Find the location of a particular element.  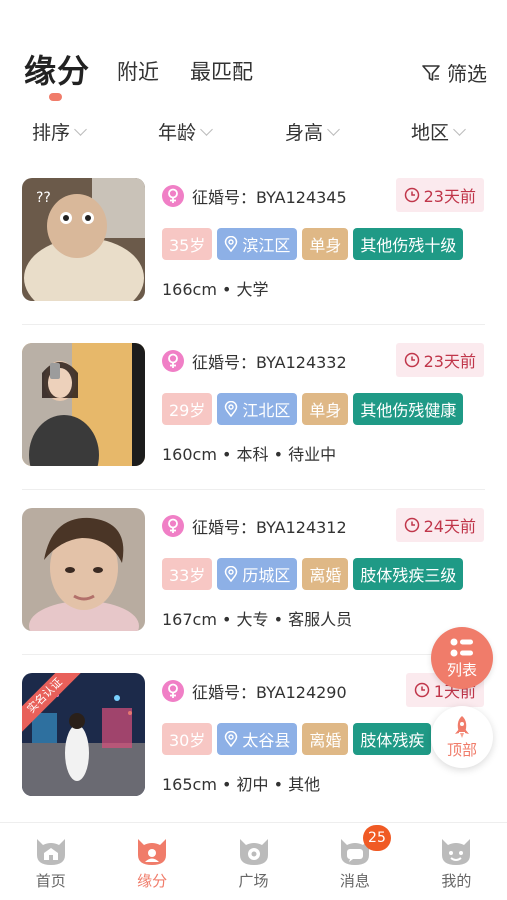

nav-mine: 我的 is located at coordinates (456, 861).